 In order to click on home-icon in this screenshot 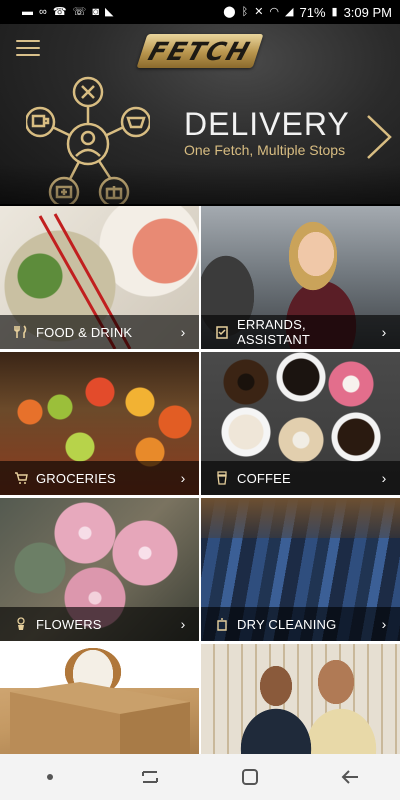, I will do `click(250, 777)`.